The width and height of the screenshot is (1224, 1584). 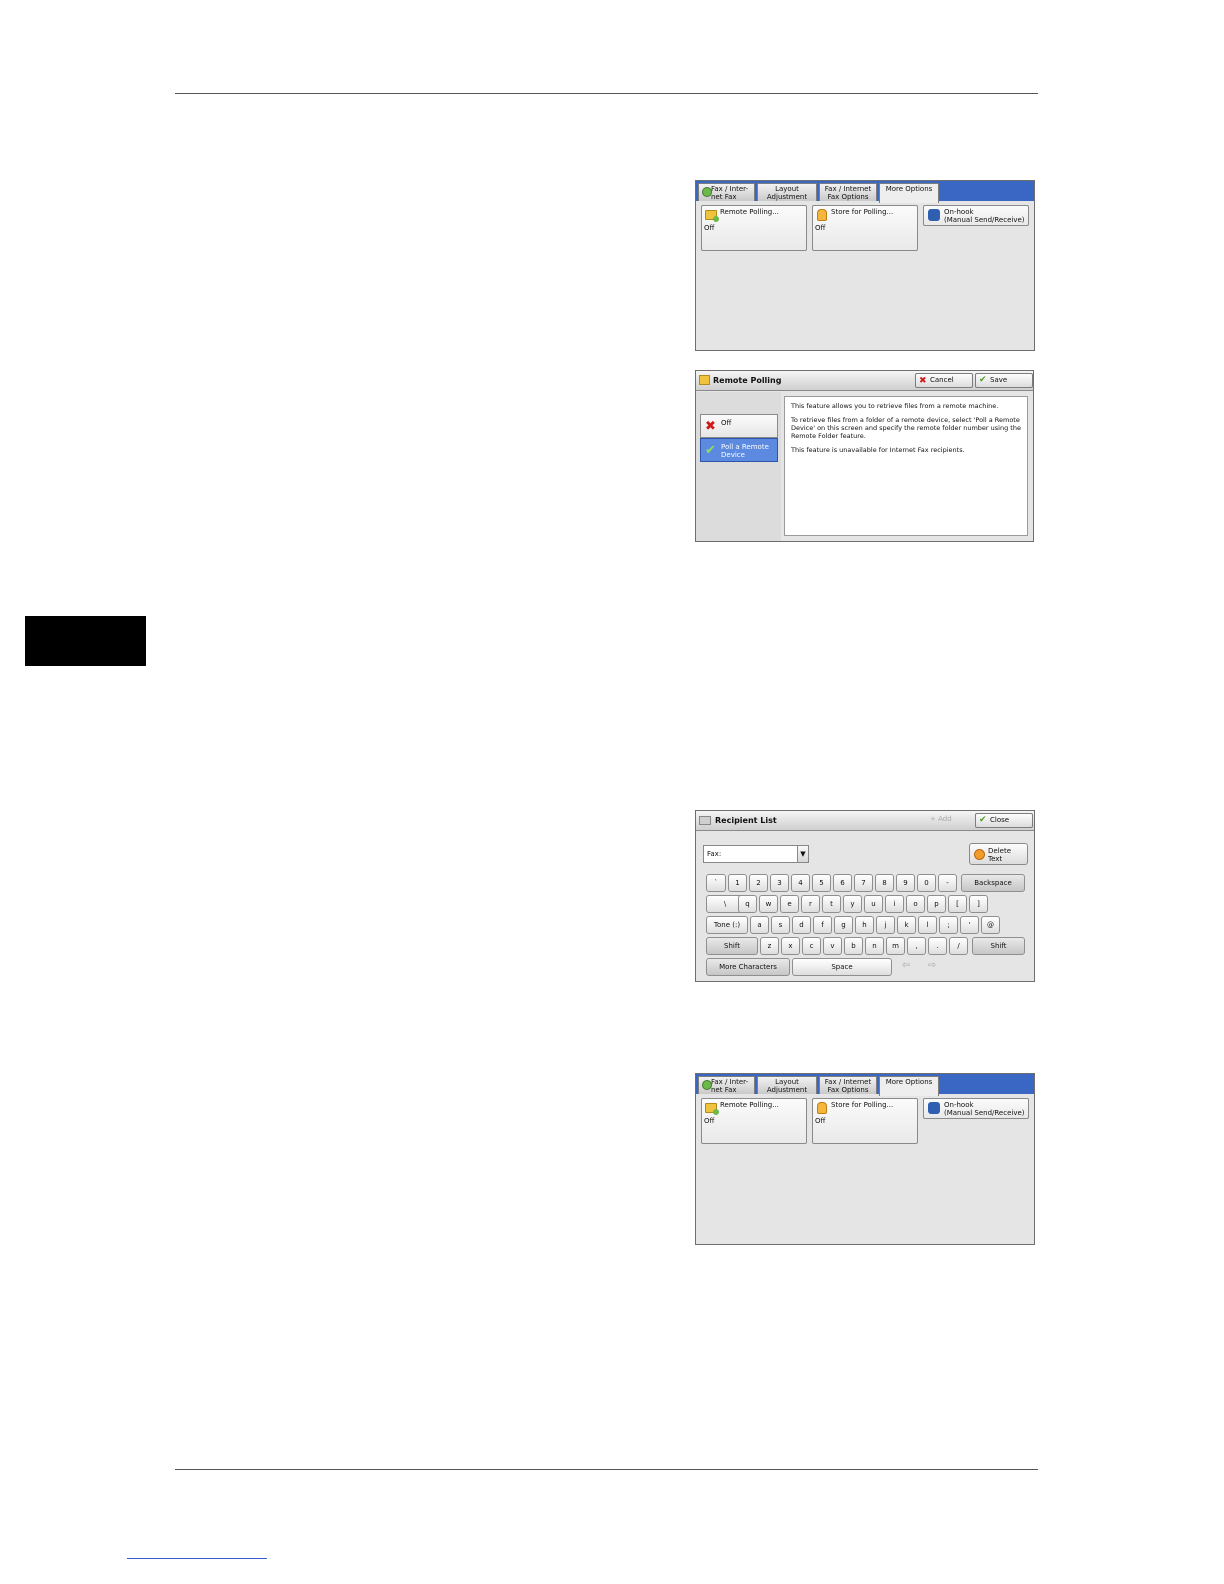 I want to click on key: k, so click(x=906, y=925).